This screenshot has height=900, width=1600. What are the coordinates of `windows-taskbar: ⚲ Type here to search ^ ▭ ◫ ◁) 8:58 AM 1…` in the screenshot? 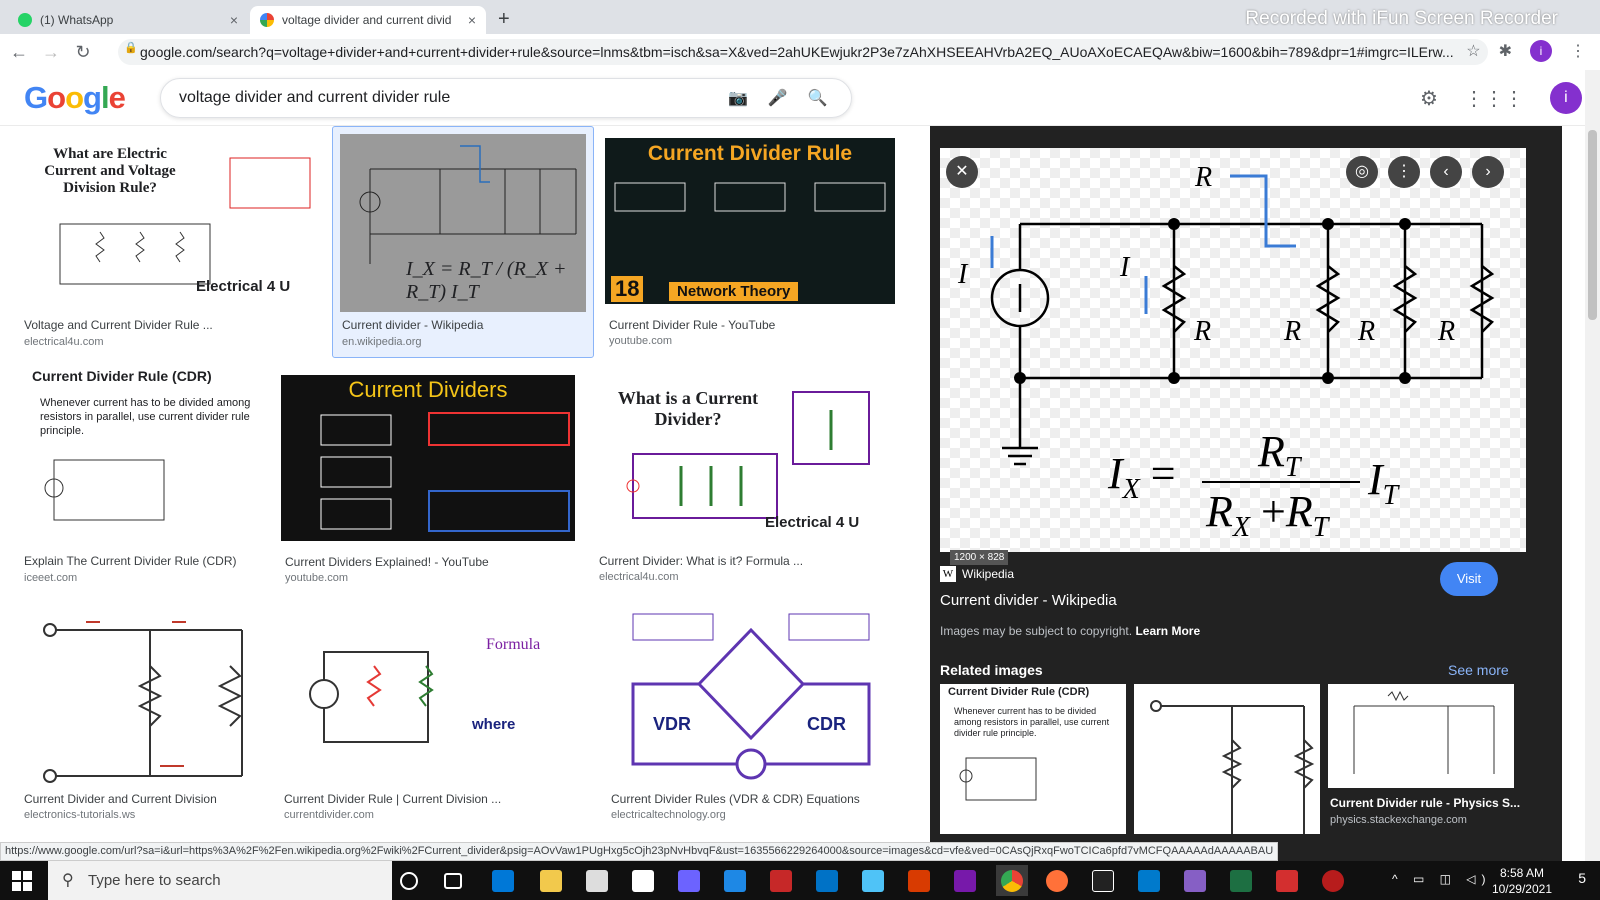 It's located at (800, 880).